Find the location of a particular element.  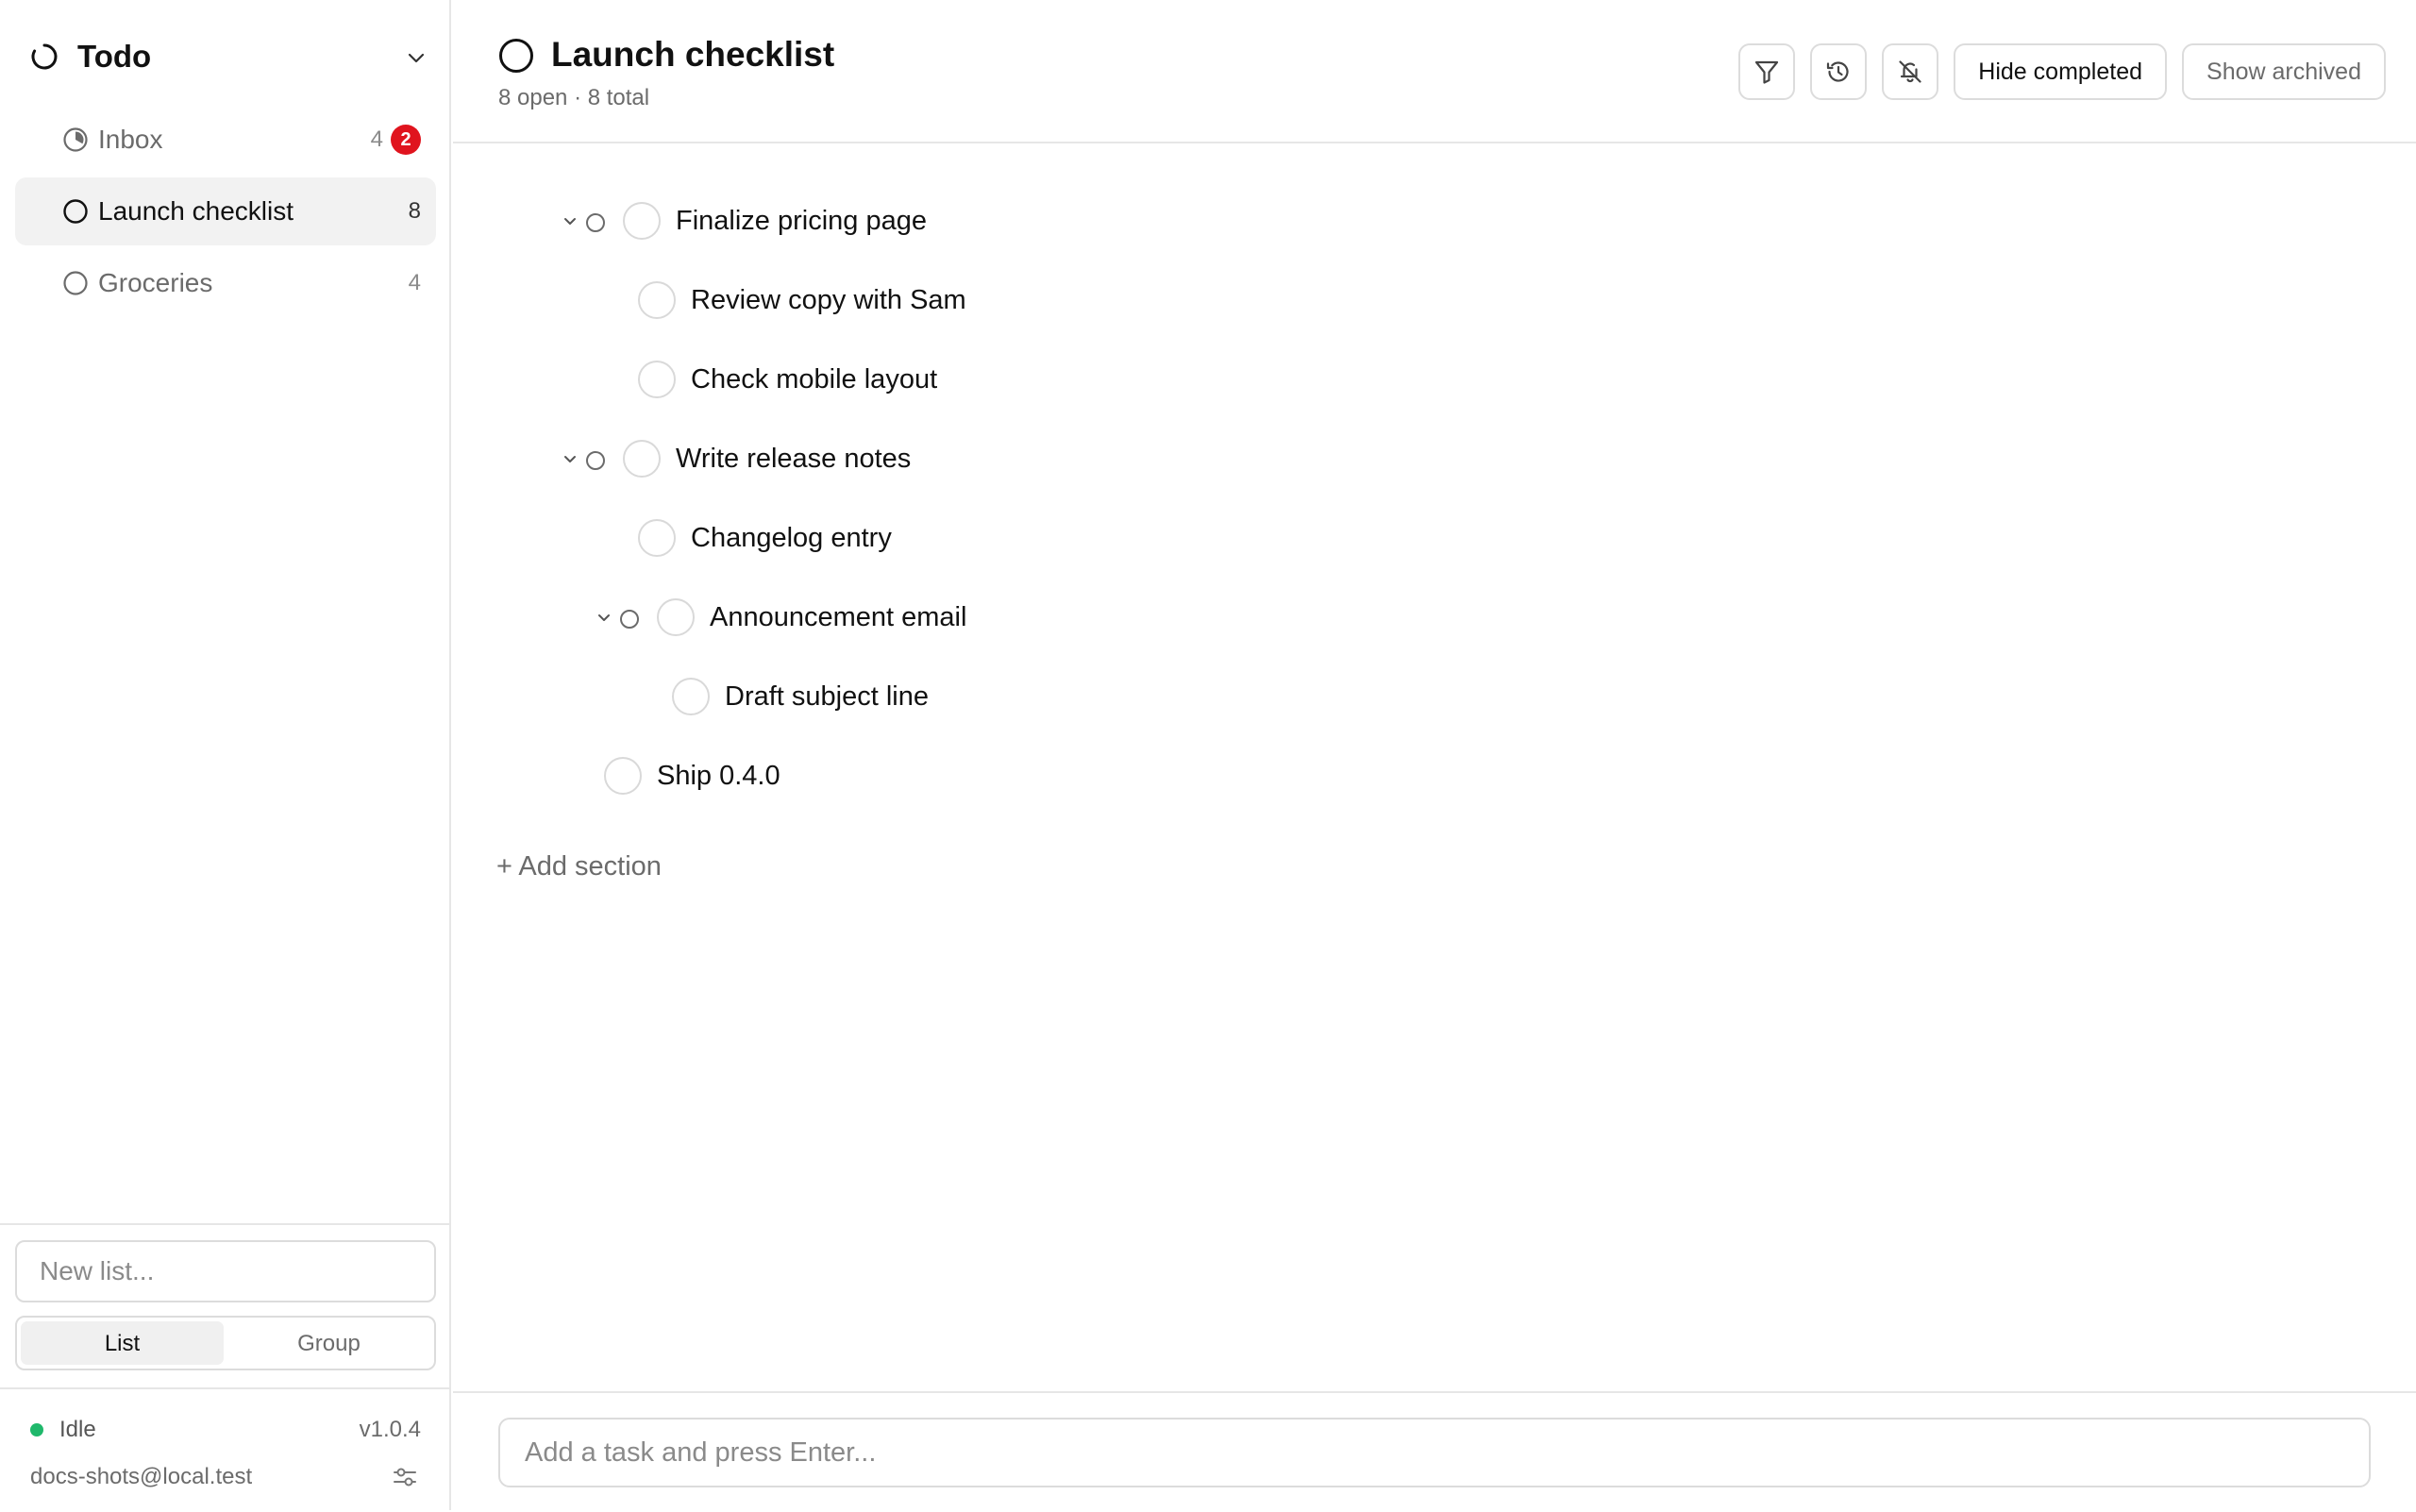

bell-off-icon is located at coordinates (1910, 71).